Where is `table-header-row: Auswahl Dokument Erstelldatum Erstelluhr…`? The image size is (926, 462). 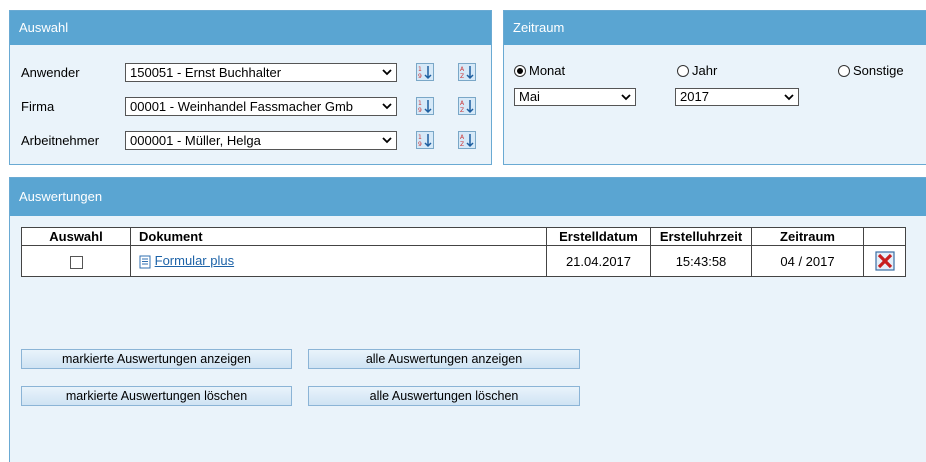
table-header-row: Auswahl Dokument Erstelldatum Erstelluhr… is located at coordinates (463, 236).